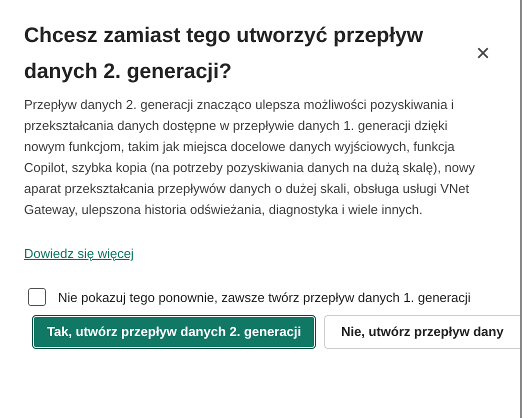 The height and width of the screenshot is (418, 522). I want to click on dialog-title: Chcesz zamiast tego utworzyć przepływ danych 2. generacji?, so click(224, 54).